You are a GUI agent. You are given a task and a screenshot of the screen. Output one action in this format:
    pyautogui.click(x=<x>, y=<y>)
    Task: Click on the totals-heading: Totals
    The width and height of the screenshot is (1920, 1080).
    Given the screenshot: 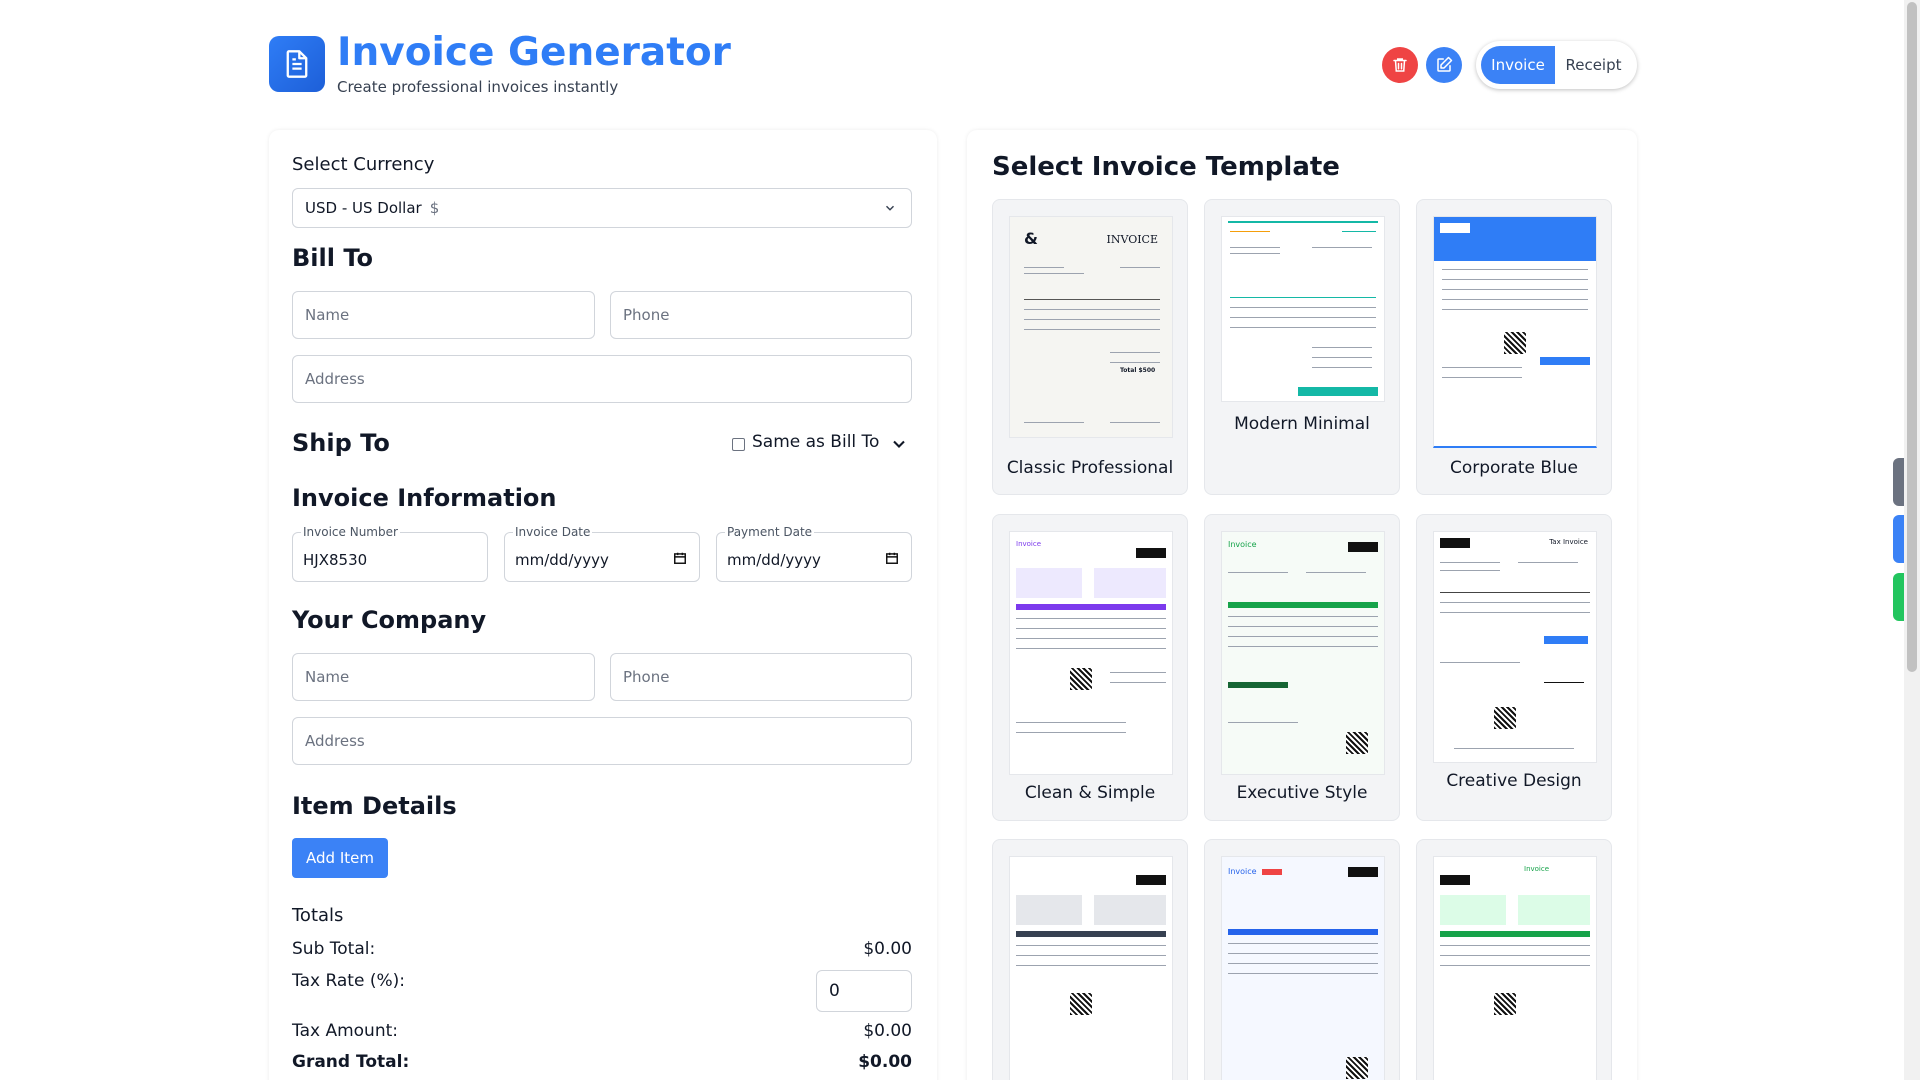 What is the action you would take?
    pyautogui.click(x=318, y=915)
    